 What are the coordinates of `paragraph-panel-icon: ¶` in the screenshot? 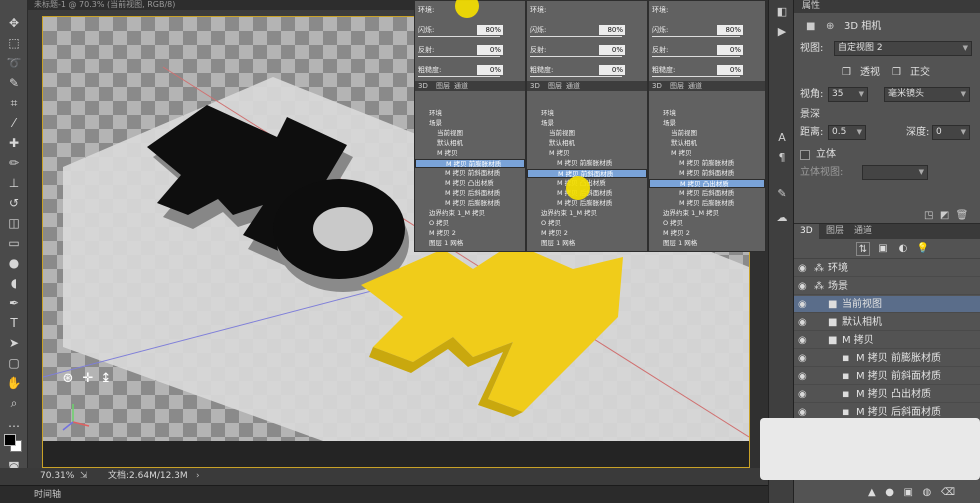 It's located at (782, 158).